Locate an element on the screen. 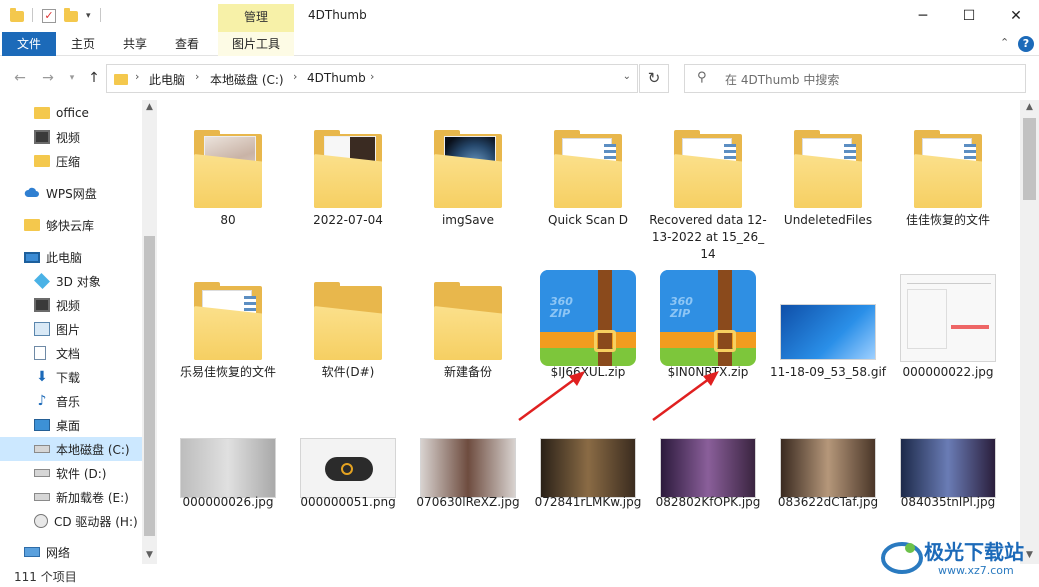  up-icon: ↑ is located at coordinates (94, 78).